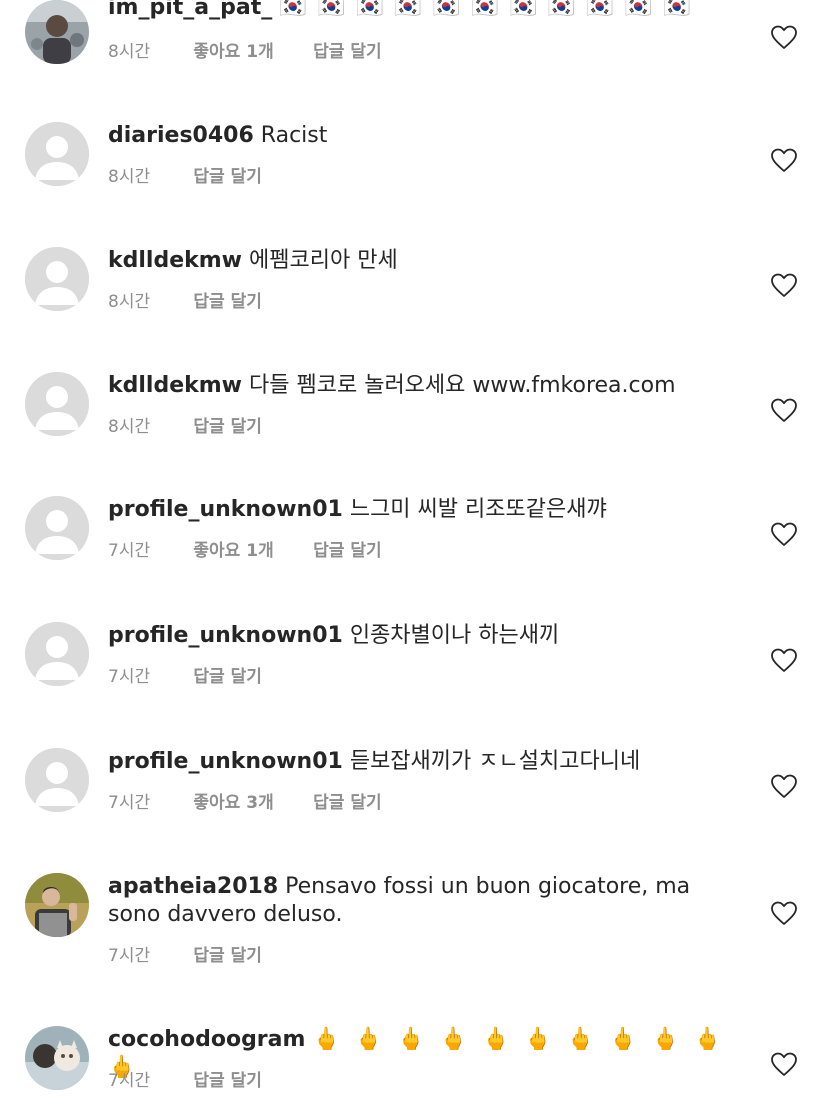  What do you see at coordinates (495, 761) in the screenshot?
I see `comment-body: 듣보잡새끼가 ㅈㄴ설치고다니네` at bounding box center [495, 761].